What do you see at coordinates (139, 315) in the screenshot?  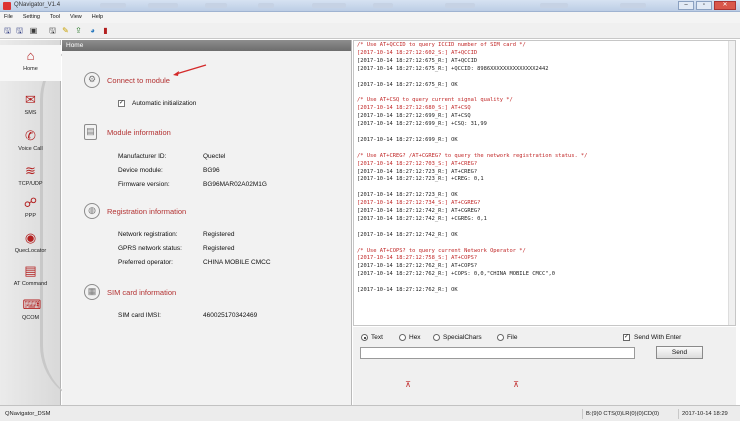 I see `sim-imsi-label: SIM card IMSI:` at bounding box center [139, 315].